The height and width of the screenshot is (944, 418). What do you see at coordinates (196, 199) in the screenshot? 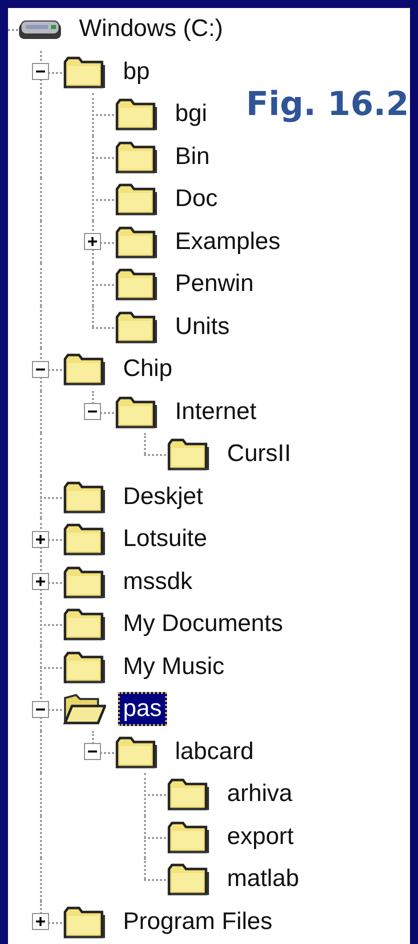
I see `tree-item: Doc` at bounding box center [196, 199].